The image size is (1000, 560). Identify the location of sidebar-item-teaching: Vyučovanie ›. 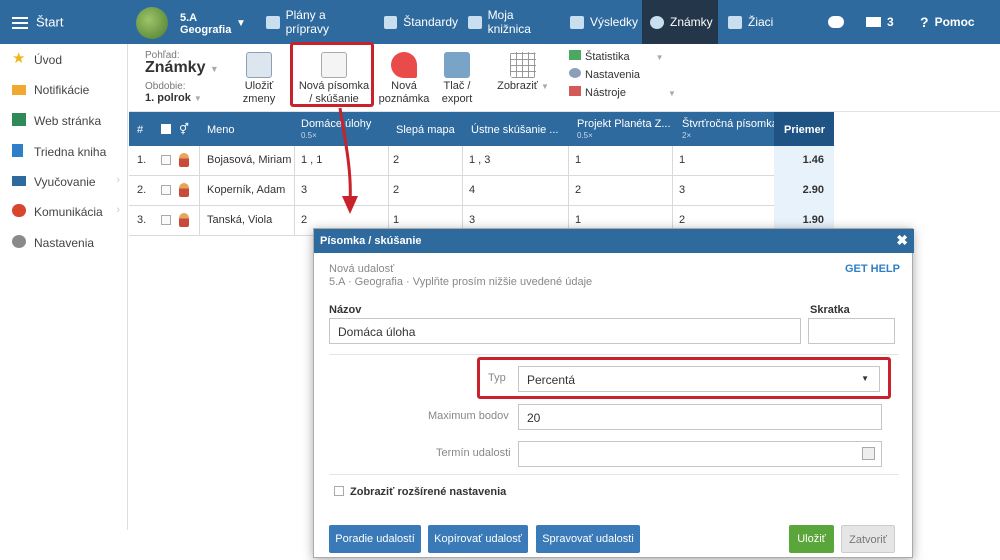
(64, 181).